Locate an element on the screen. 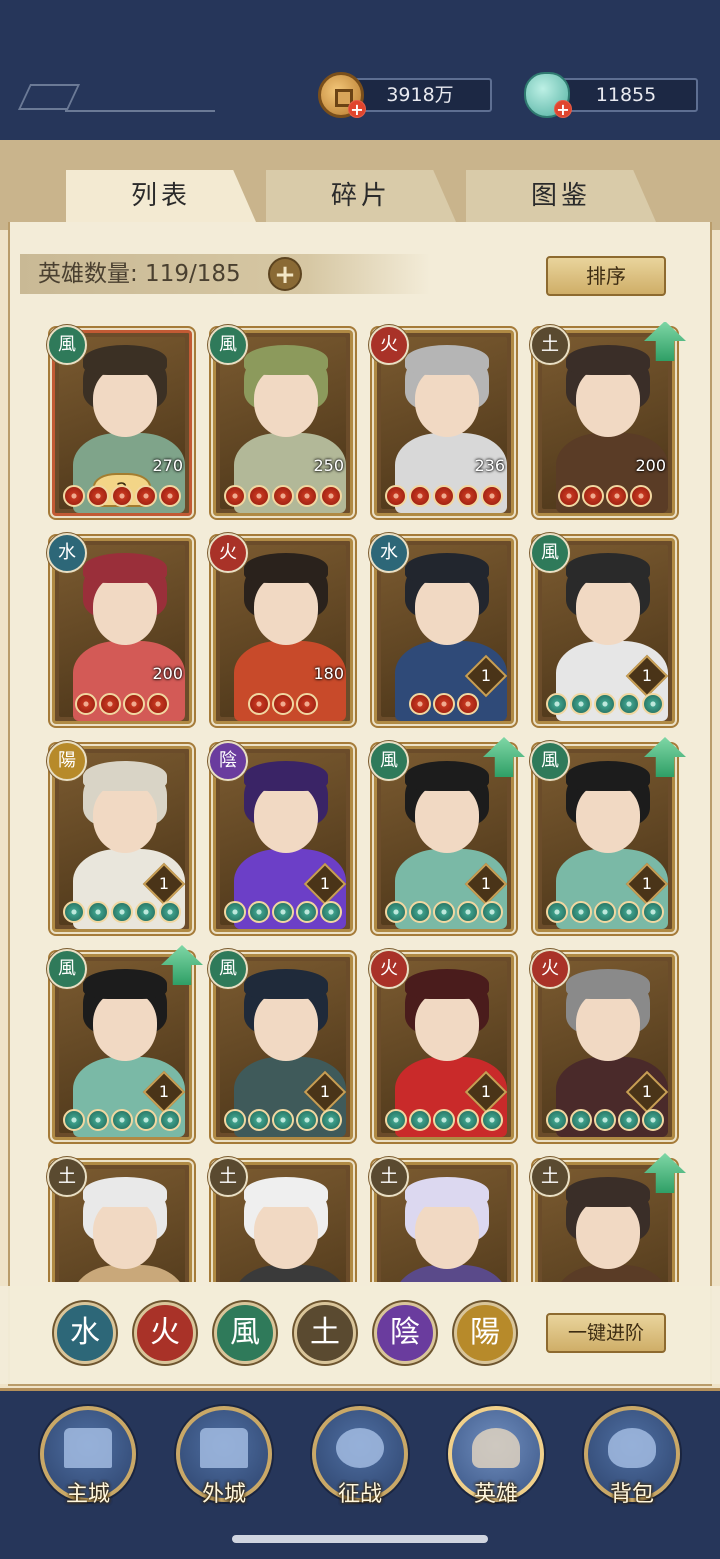 This screenshot has height=1559, width=720. filter-yang-button: 陽 is located at coordinates (485, 1333).